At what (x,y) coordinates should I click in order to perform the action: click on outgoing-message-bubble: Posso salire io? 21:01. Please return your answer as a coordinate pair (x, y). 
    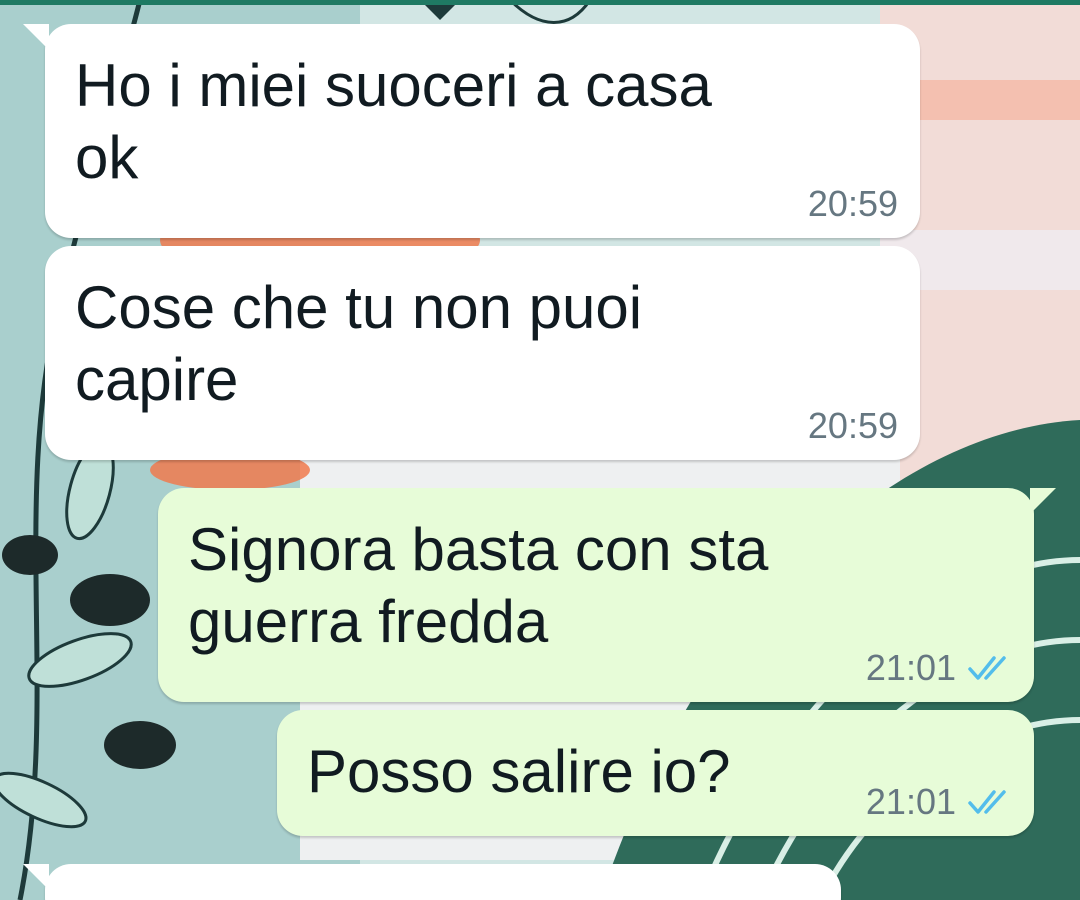
    Looking at the image, I should click on (655, 773).